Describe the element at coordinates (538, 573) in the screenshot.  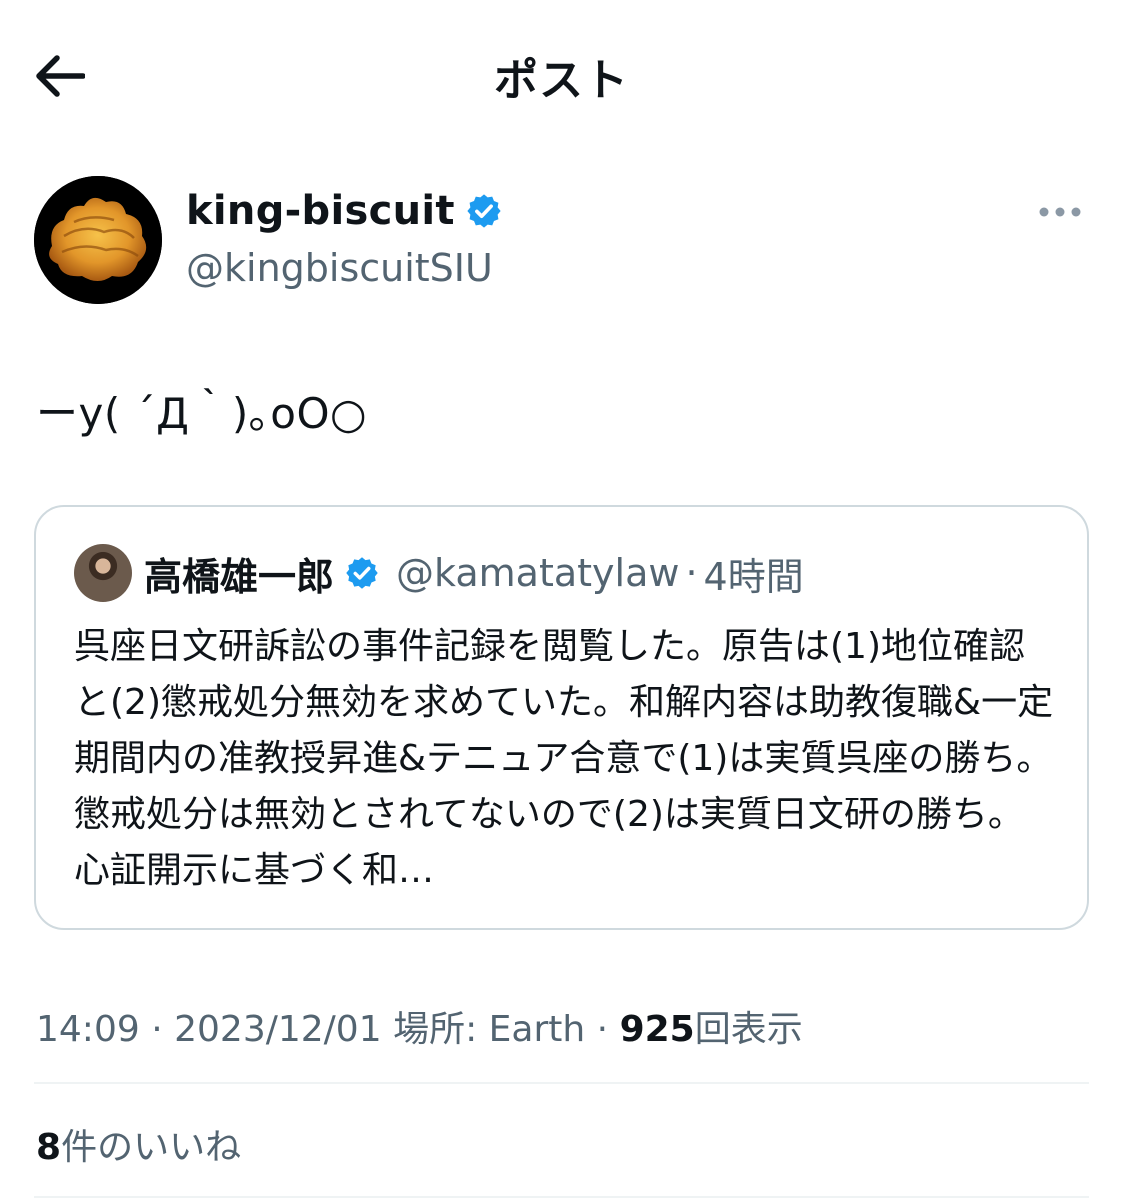
I see `quoted-author-handle: @kamatatylaw` at that location.